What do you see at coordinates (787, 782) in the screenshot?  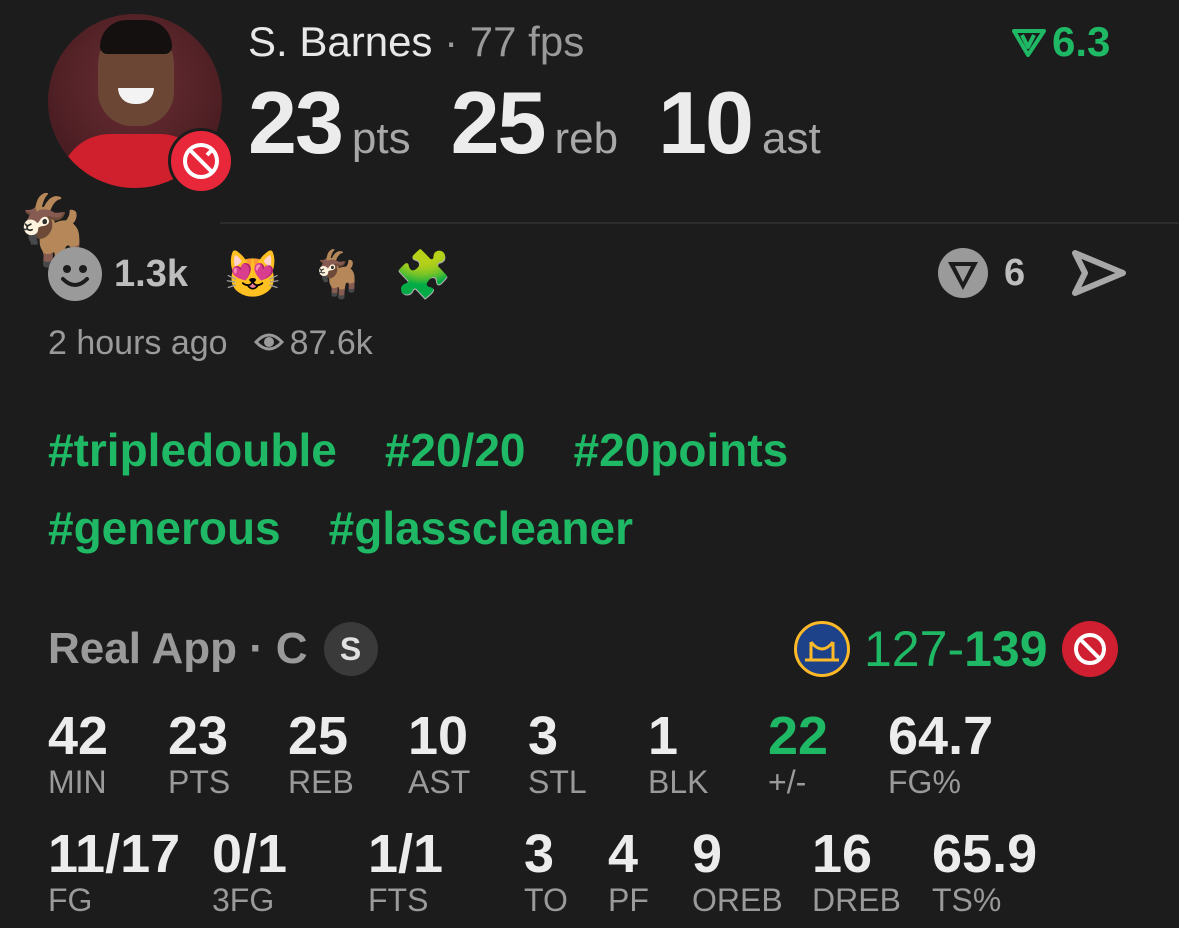 I see `stat-label: +/-` at bounding box center [787, 782].